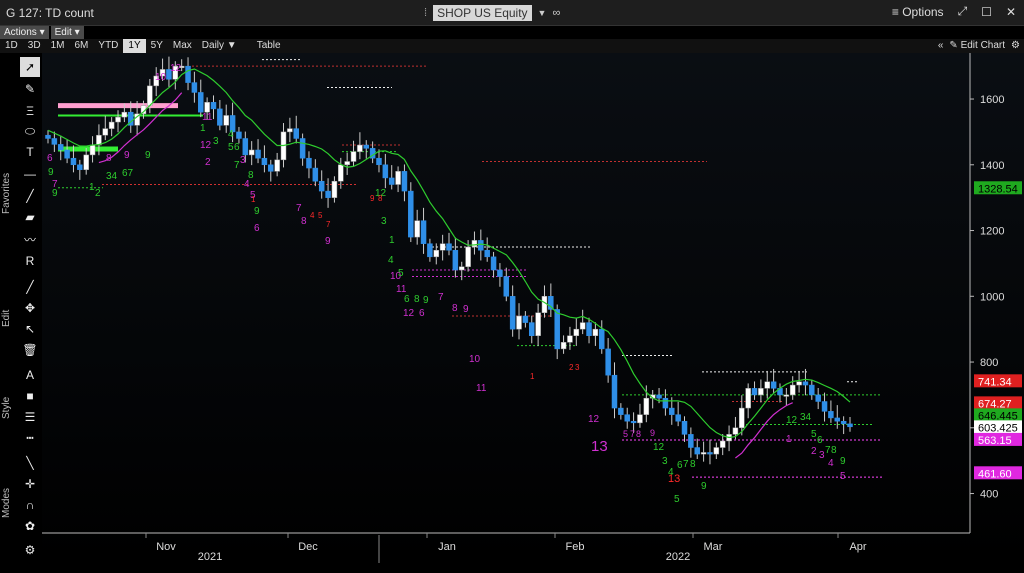 The width and height of the screenshot is (1024, 573). I want to click on options-menu: ≡ Options, so click(918, 12).